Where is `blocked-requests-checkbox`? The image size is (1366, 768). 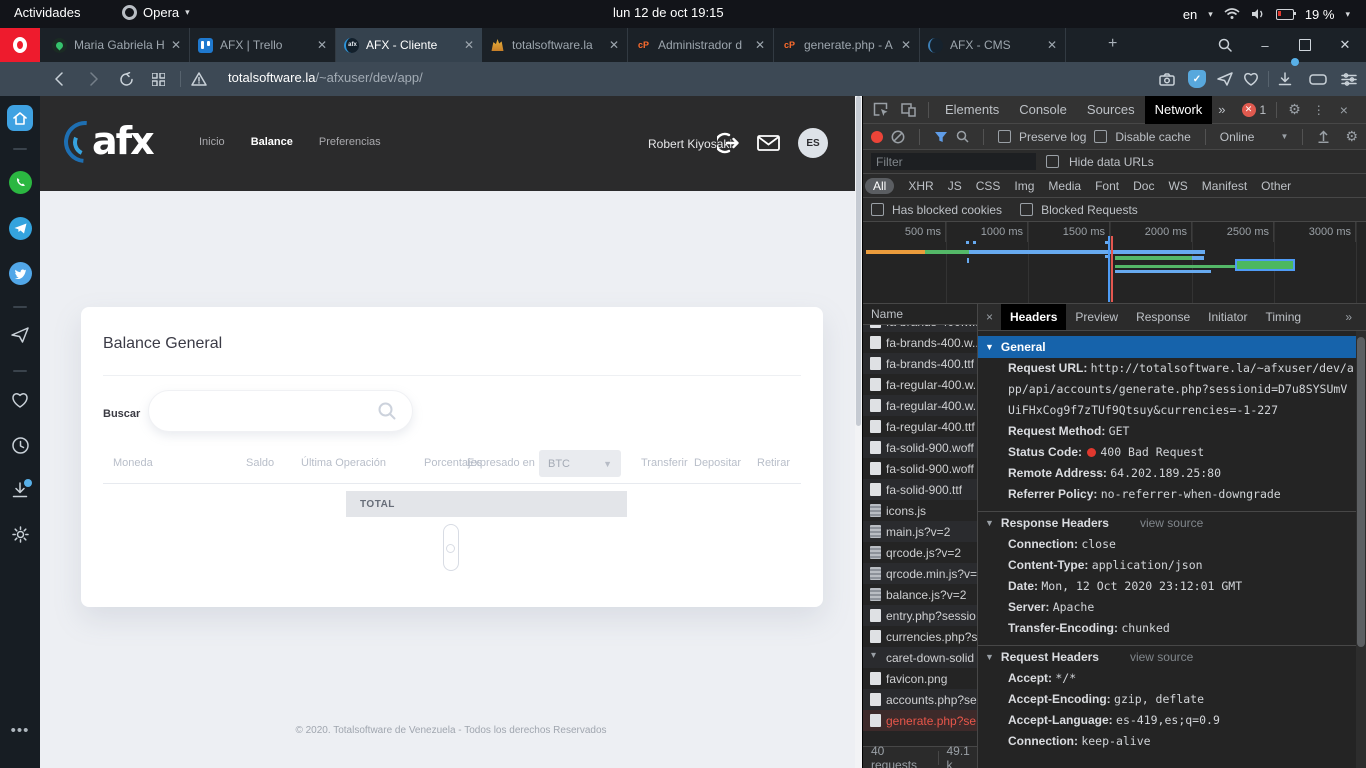
blocked-requests-checkbox is located at coordinates (1027, 209).